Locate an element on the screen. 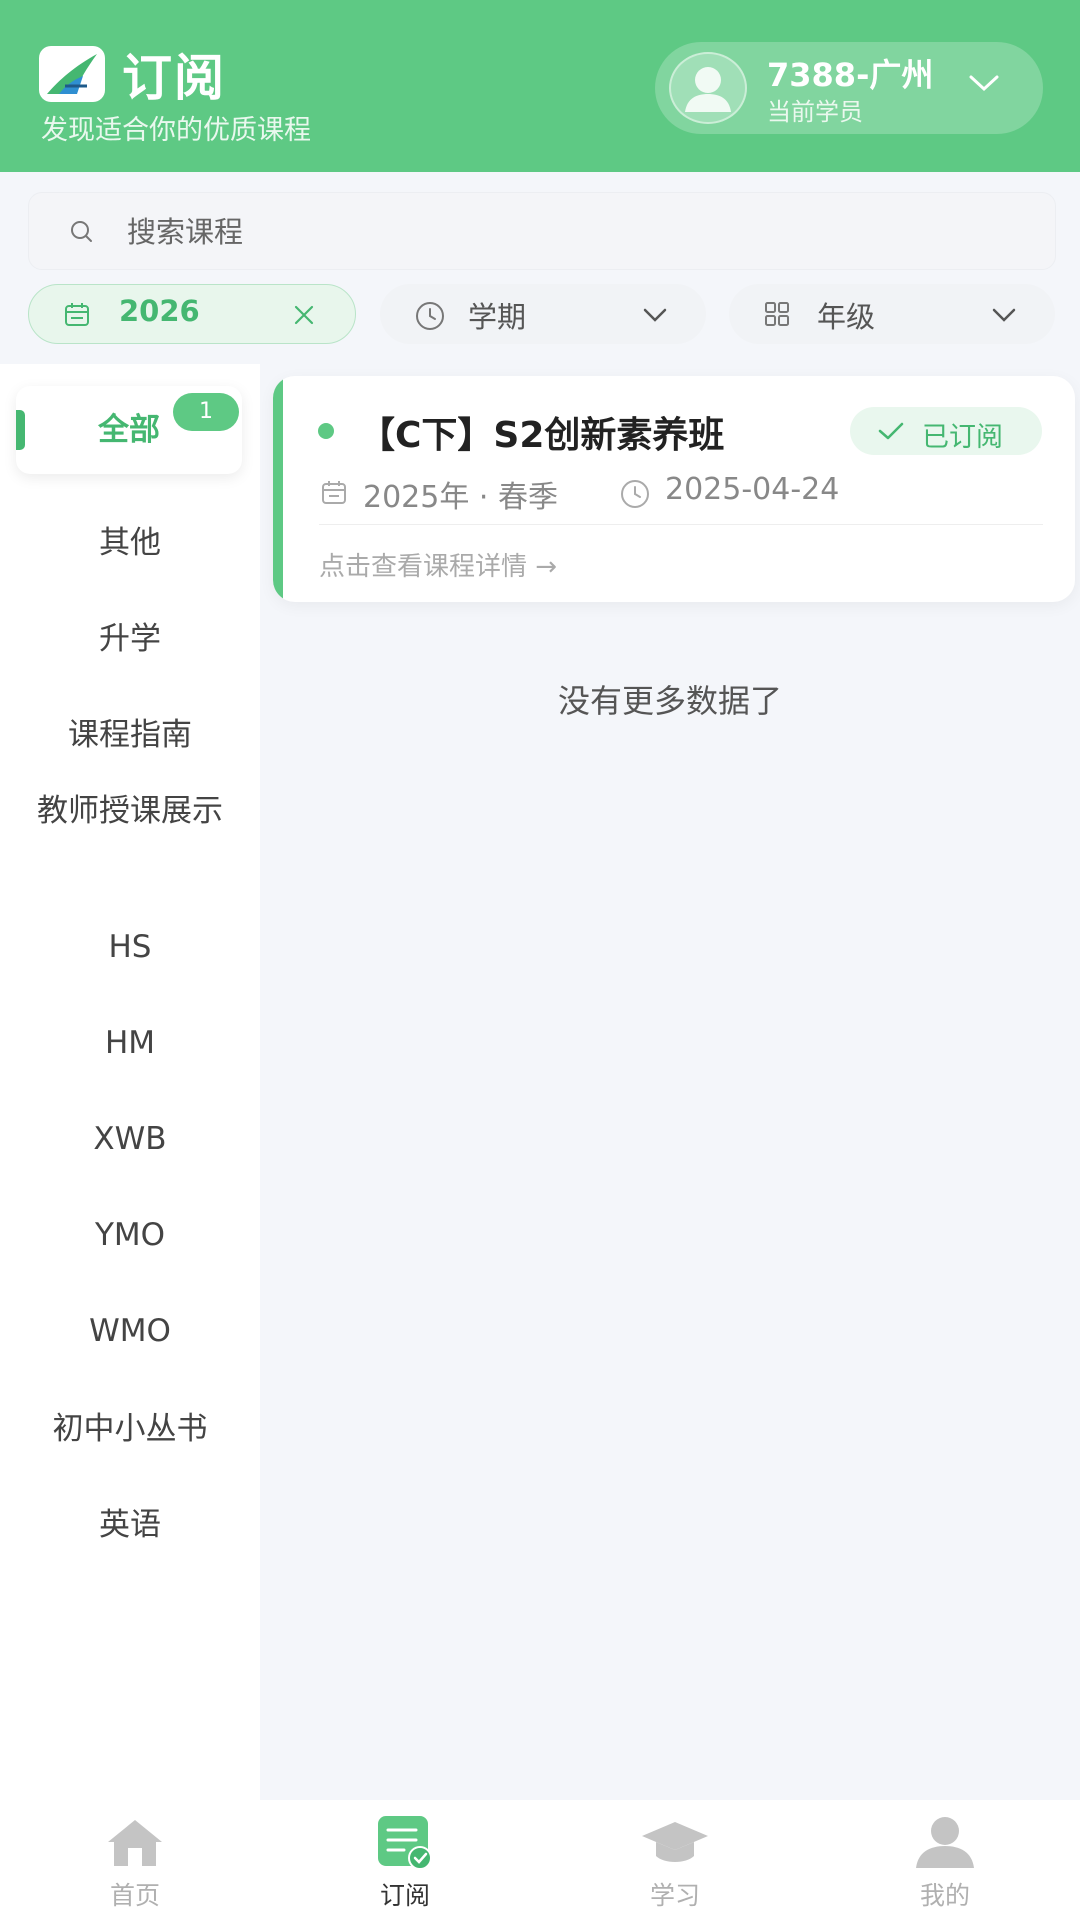  sidebar-item-course-guide: 课程指南 is located at coordinates (130, 735).